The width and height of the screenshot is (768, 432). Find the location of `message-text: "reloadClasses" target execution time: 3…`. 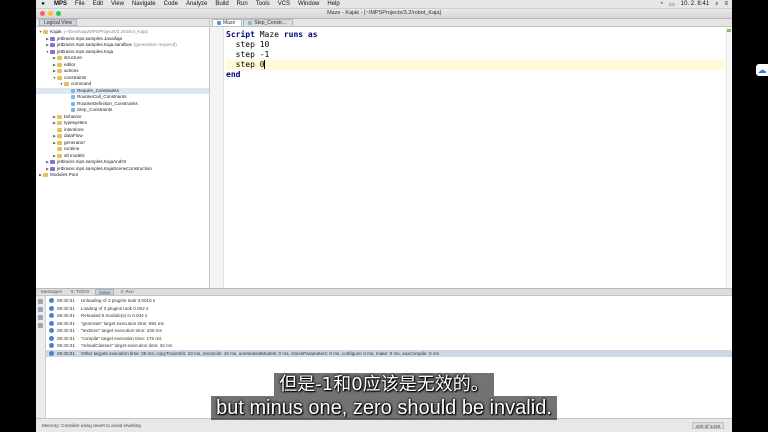

message-text: "reloadClasses" target execution time: 3… is located at coordinates (126, 345).